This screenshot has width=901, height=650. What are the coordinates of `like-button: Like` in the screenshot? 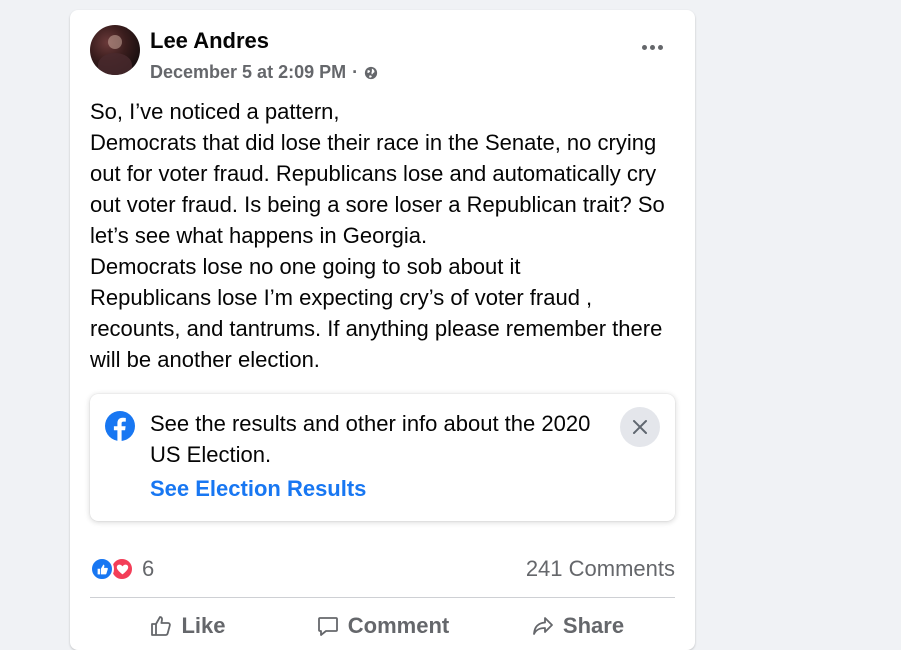 It's located at (187, 626).